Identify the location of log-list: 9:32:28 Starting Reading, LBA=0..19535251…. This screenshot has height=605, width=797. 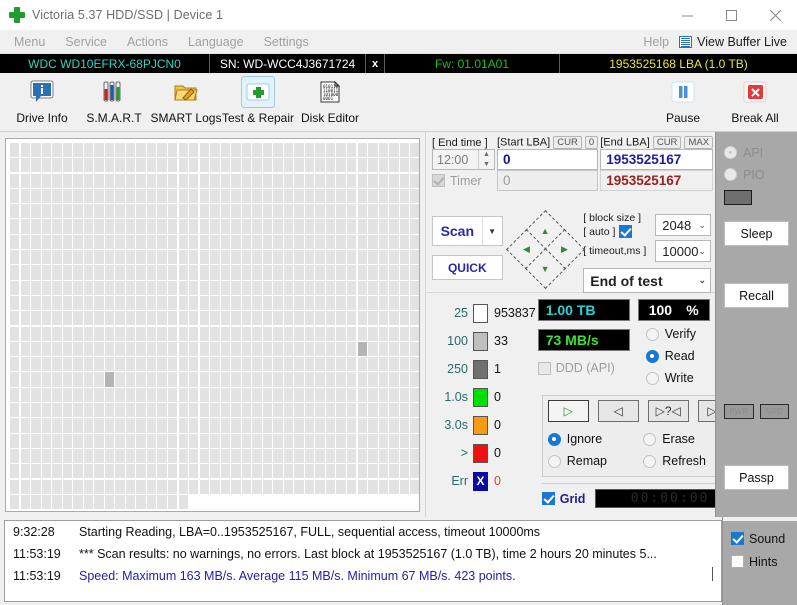
(363, 561).